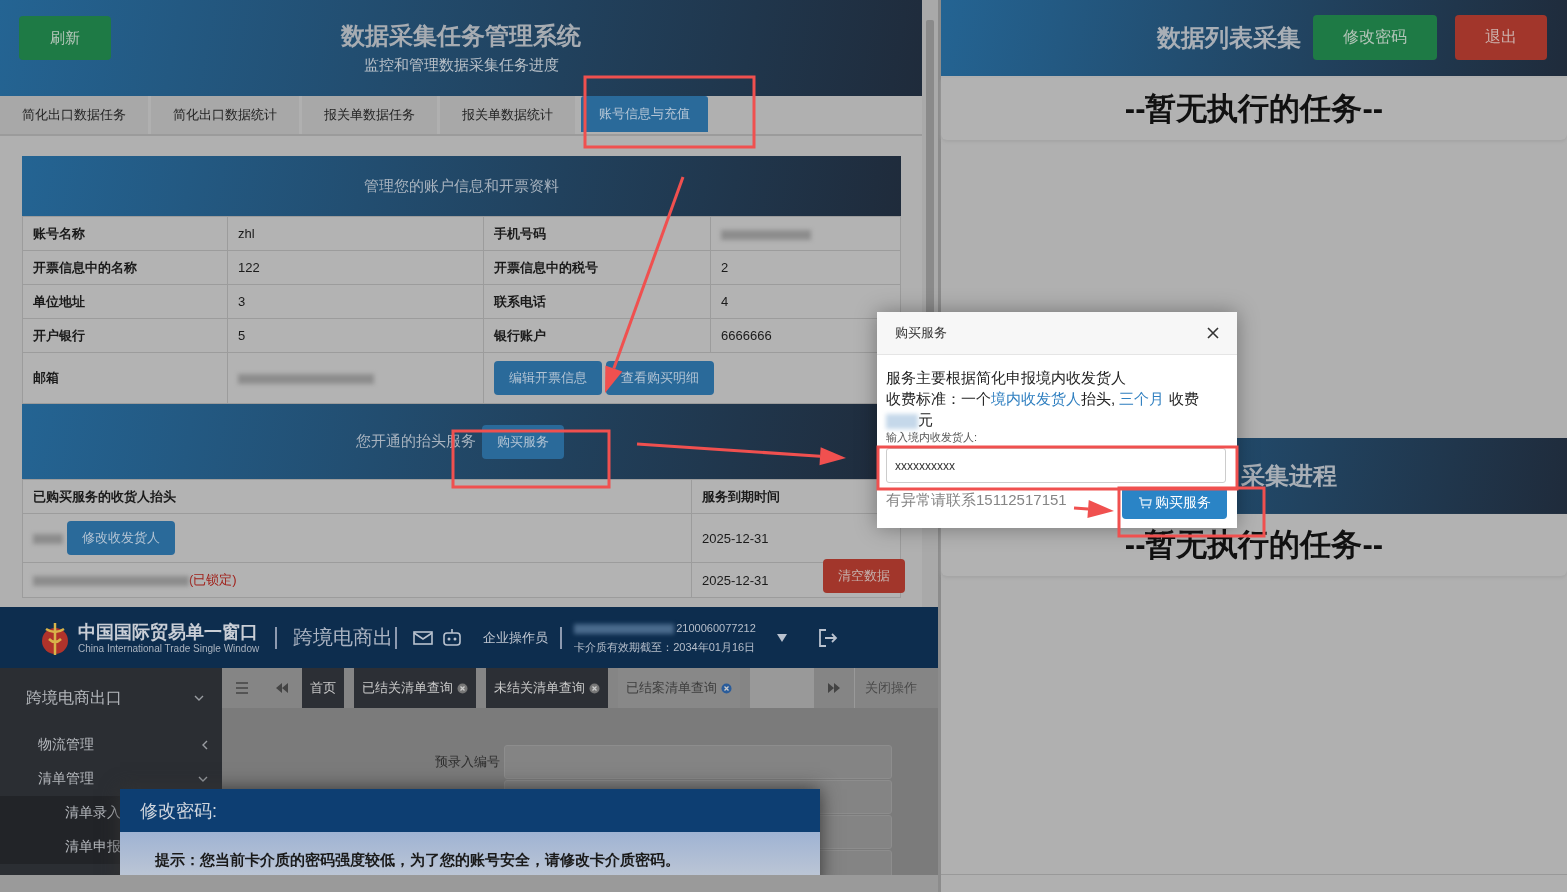 This screenshot has height=892, width=1567. What do you see at coordinates (423, 637) in the screenshot?
I see `mail-icon` at bounding box center [423, 637].